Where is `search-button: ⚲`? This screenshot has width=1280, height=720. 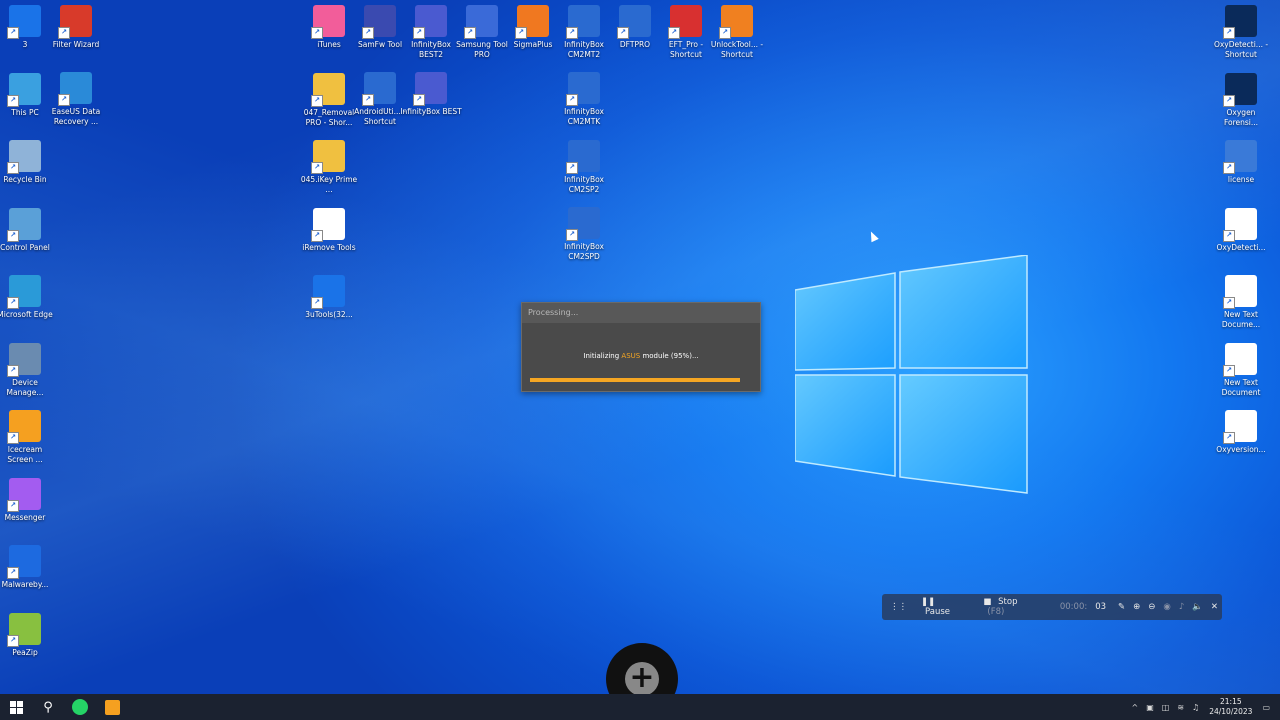 search-button: ⚲ is located at coordinates (48, 707).